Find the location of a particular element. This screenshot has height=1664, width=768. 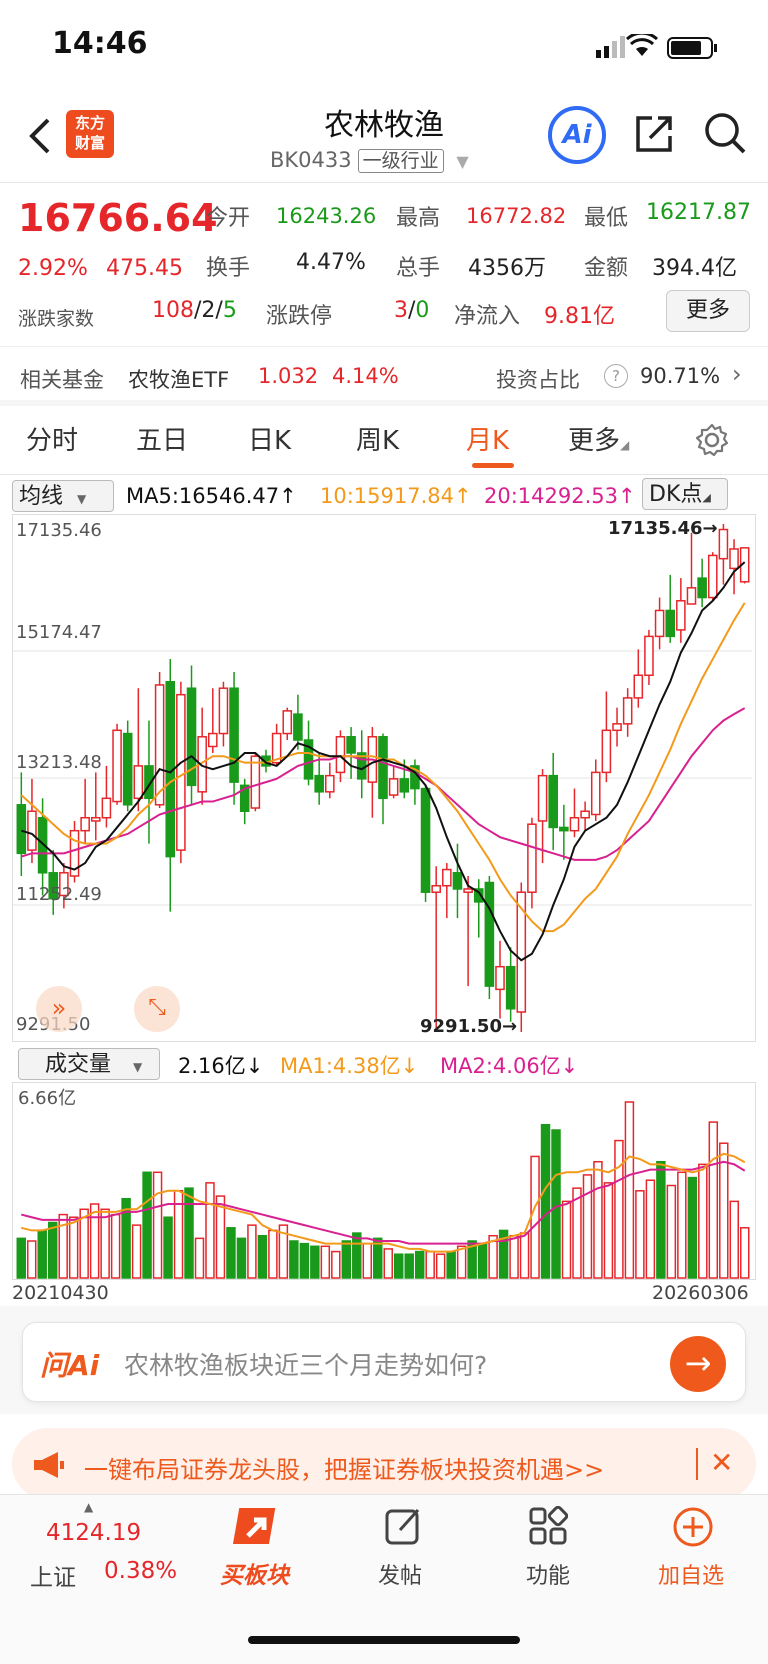

nav-function: 功能 is located at coordinates (548, 1574).